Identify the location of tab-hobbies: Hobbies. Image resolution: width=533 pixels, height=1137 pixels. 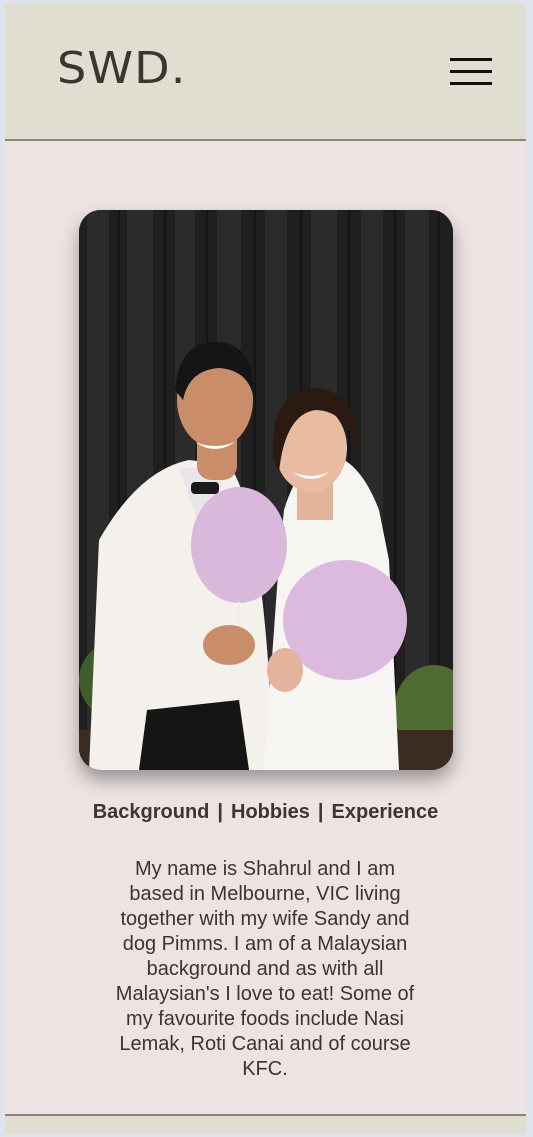
(270, 812).